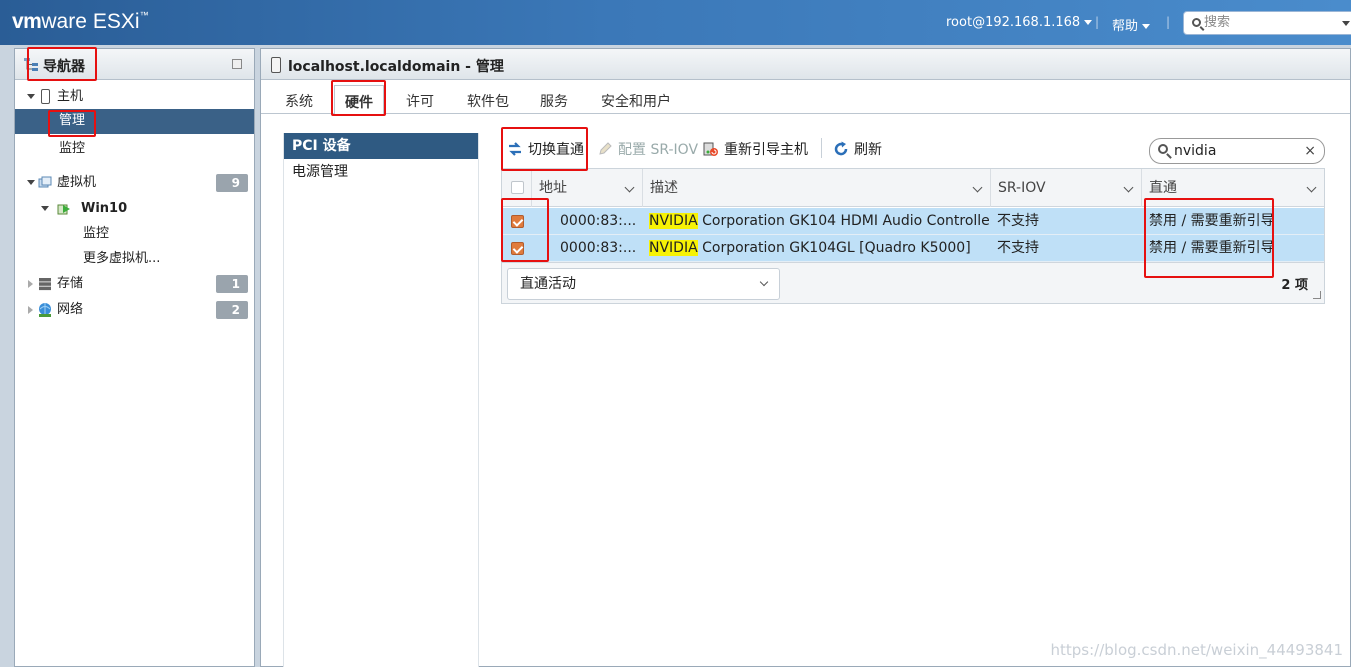 This screenshot has width=1351, height=667. What do you see at coordinates (636, 101) in the screenshot?
I see `tab-security-users: 安全和用户` at bounding box center [636, 101].